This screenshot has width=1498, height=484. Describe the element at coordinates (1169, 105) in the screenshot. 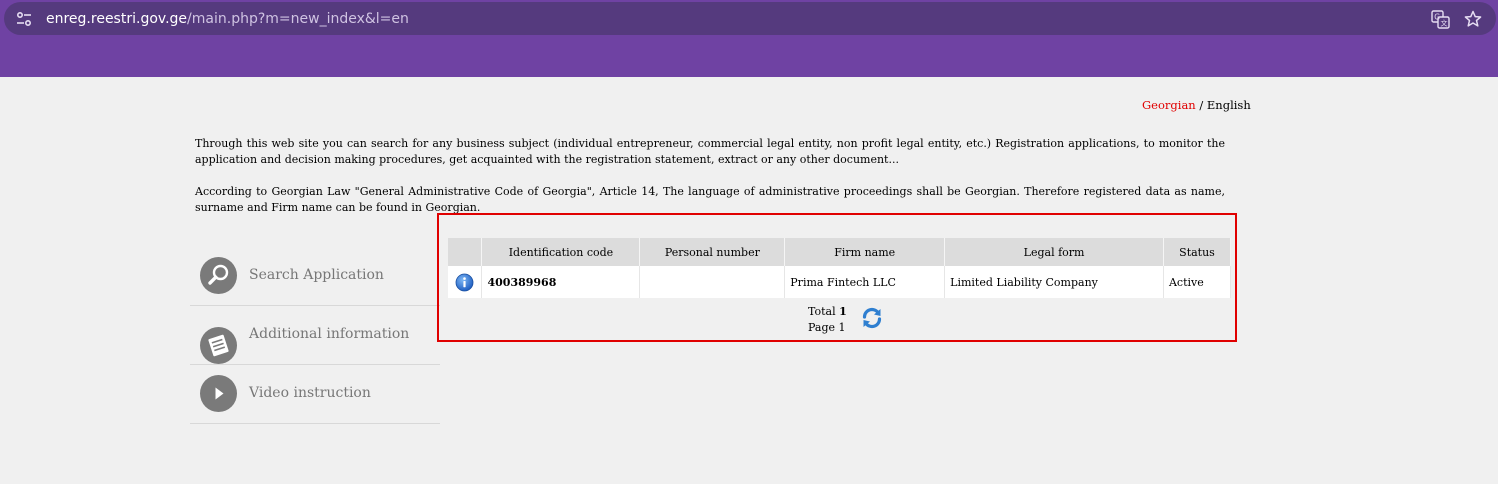

I see `georgian-language-link: Georgian` at that location.